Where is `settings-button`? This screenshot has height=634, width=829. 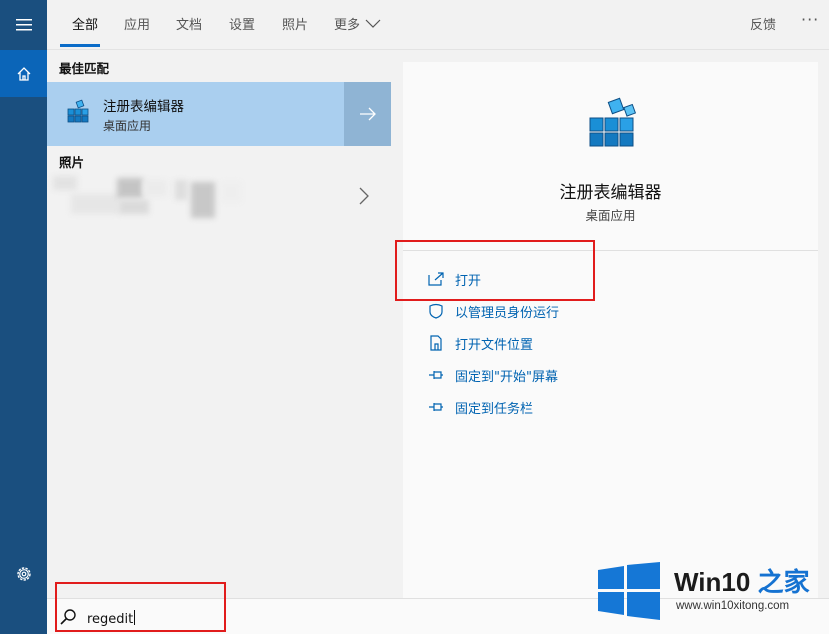 settings-button is located at coordinates (23, 574).